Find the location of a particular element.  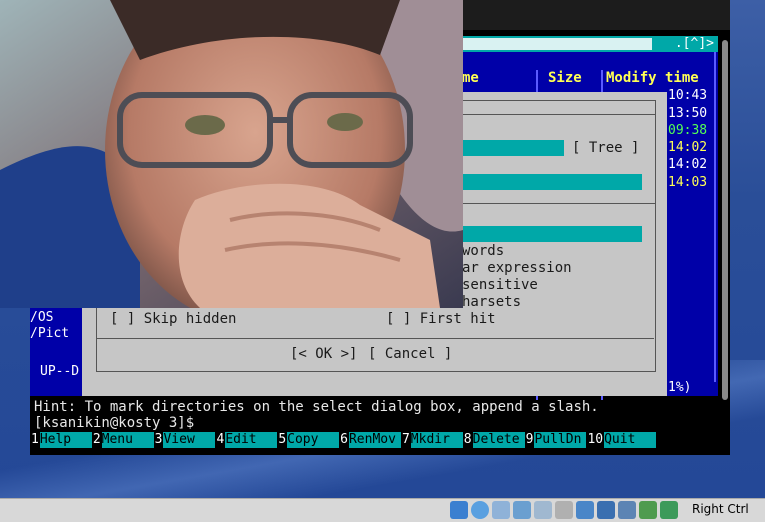

file-name-field is located at coordinates (552, 182).